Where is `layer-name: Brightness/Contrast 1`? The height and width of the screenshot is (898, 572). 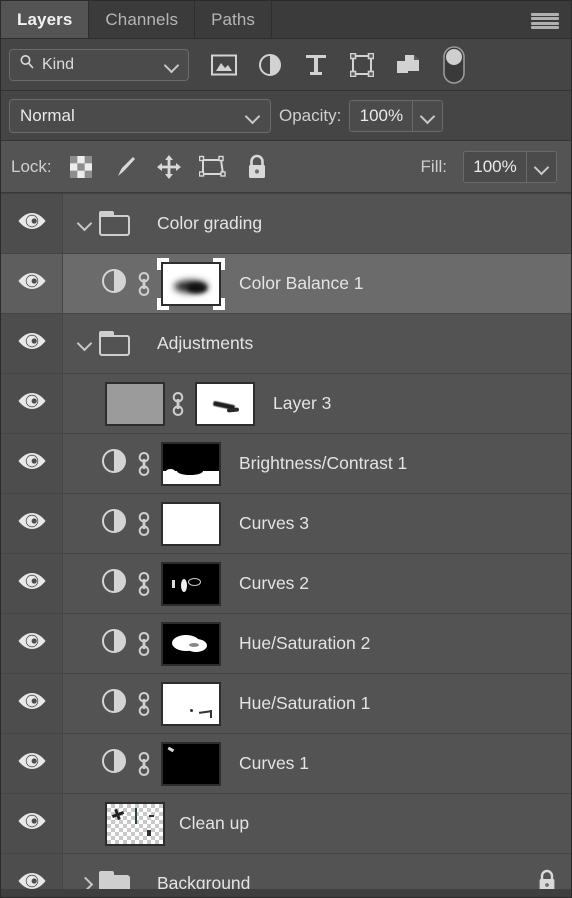 layer-name: Brightness/Contrast 1 is located at coordinates (323, 463).